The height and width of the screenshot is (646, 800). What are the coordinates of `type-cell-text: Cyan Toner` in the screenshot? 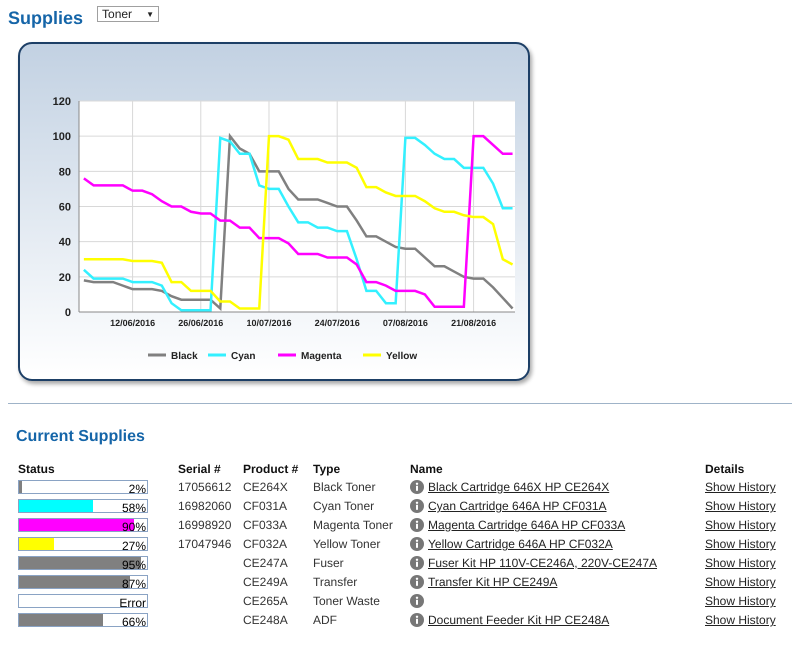 It's located at (344, 506).